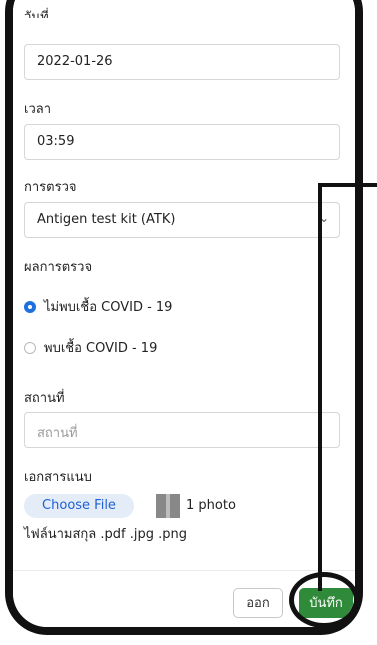 This screenshot has width=377, height=645. I want to click on result-negative-label: ไม่พบเชื้อ COVID - 19, so click(108, 307).